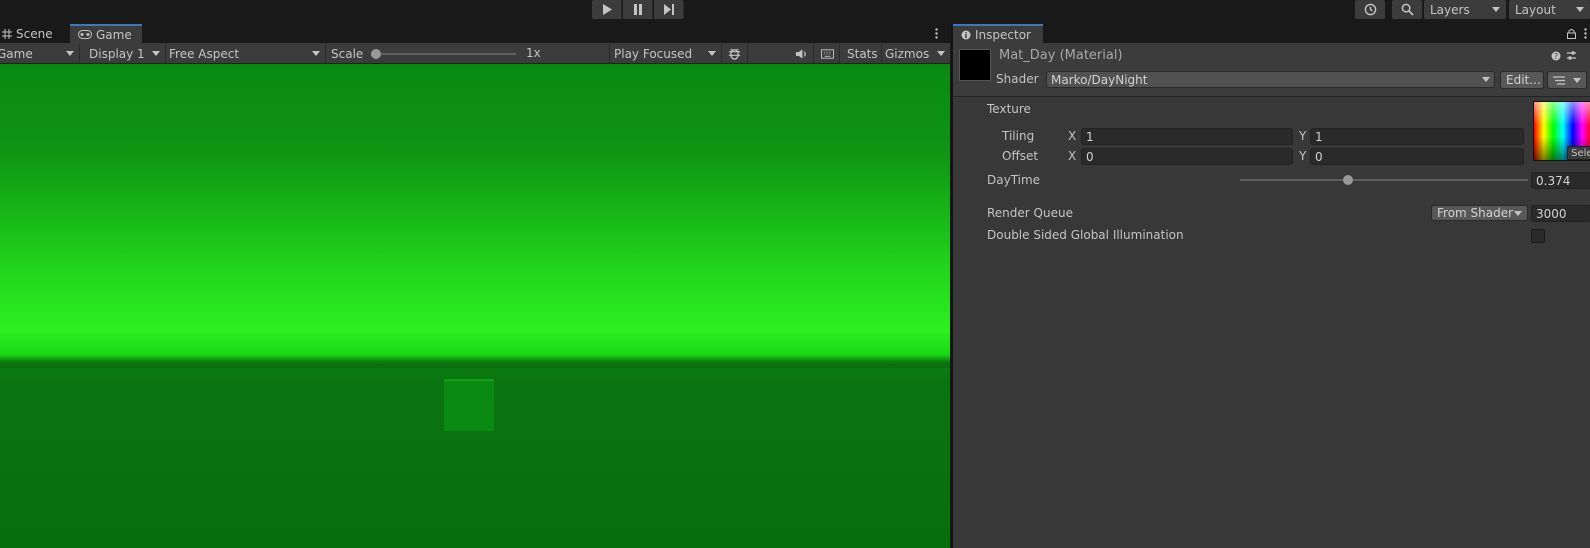 This screenshot has height=548, width=1590. What do you see at coordinates (1347, 180) in the screenshot?
I see `daytime-slider-knob` at bounding box center [1347, 180].